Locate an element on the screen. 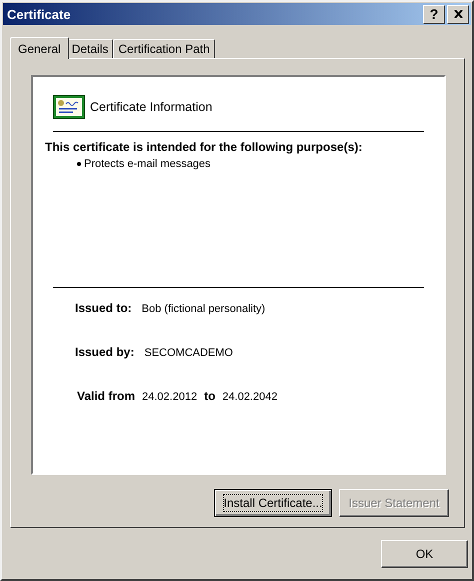  field-value: SECOMCADEMO is located at coordinates (188, 353).